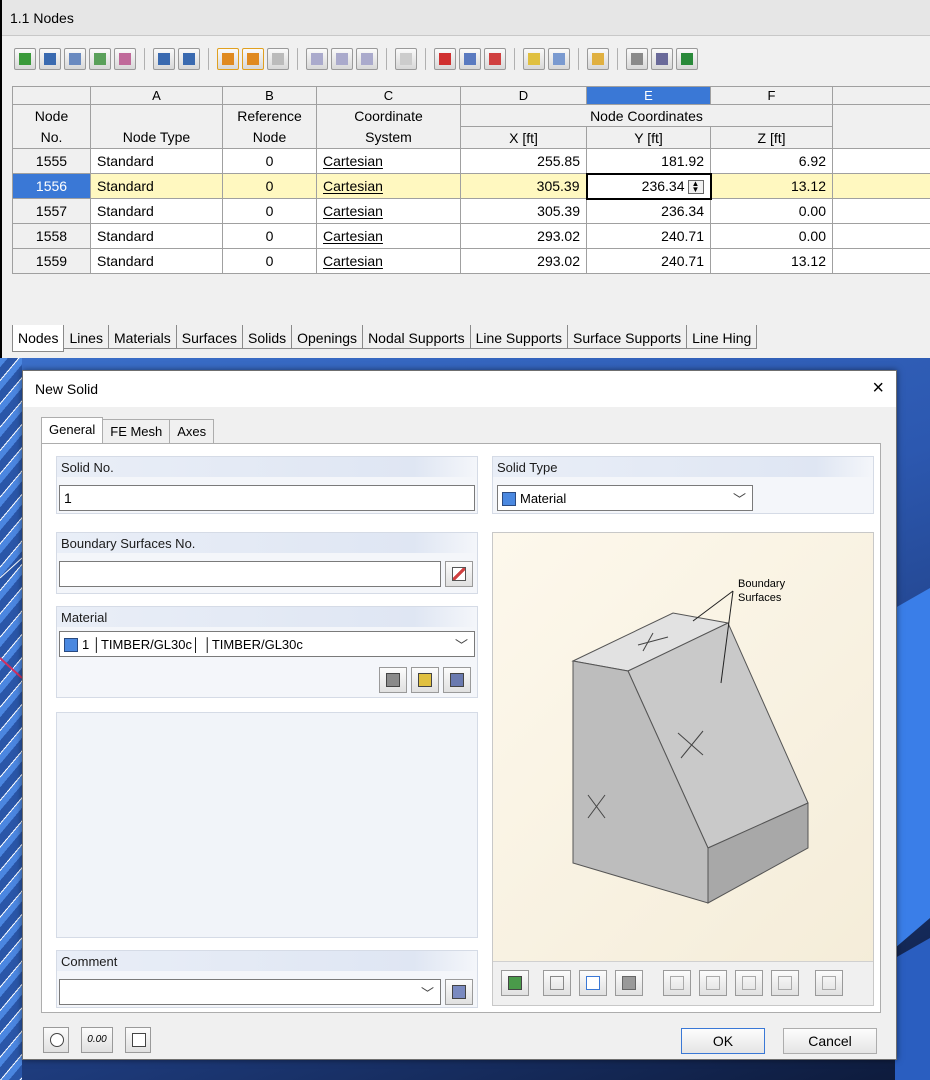 The height and width of the screenshot is (1080, 930). I want to click on y-edit-value: 236.34, so click(663, 186).